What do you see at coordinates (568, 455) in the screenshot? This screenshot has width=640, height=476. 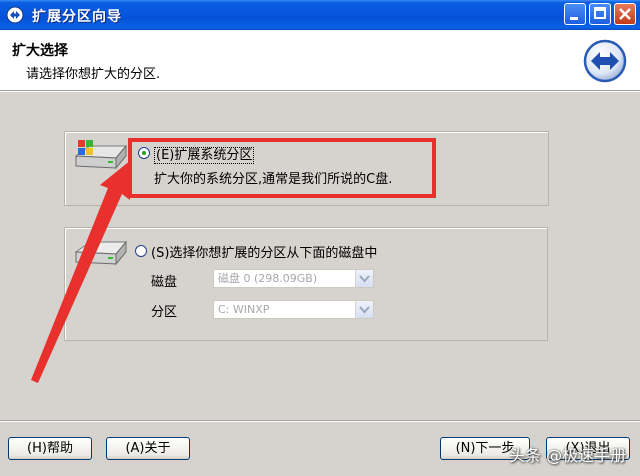 I see `watermark: 头条 @极速手册` at bounding box center [568, 455].